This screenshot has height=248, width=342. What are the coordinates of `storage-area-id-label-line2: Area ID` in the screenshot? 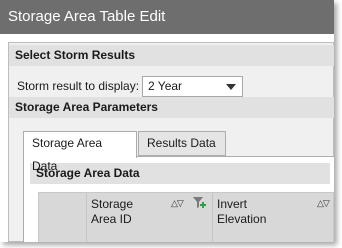 It's located at (111, 219).